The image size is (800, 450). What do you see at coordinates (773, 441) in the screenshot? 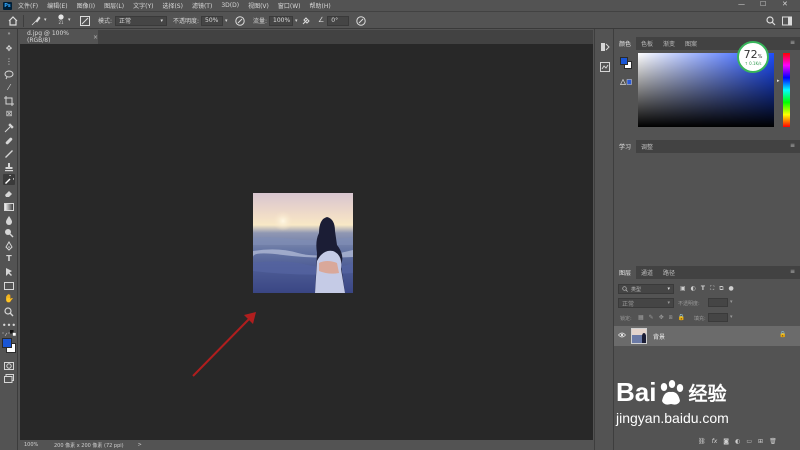
I see `delete-layer-icon: 🗑` at bounding box center [773, 441].